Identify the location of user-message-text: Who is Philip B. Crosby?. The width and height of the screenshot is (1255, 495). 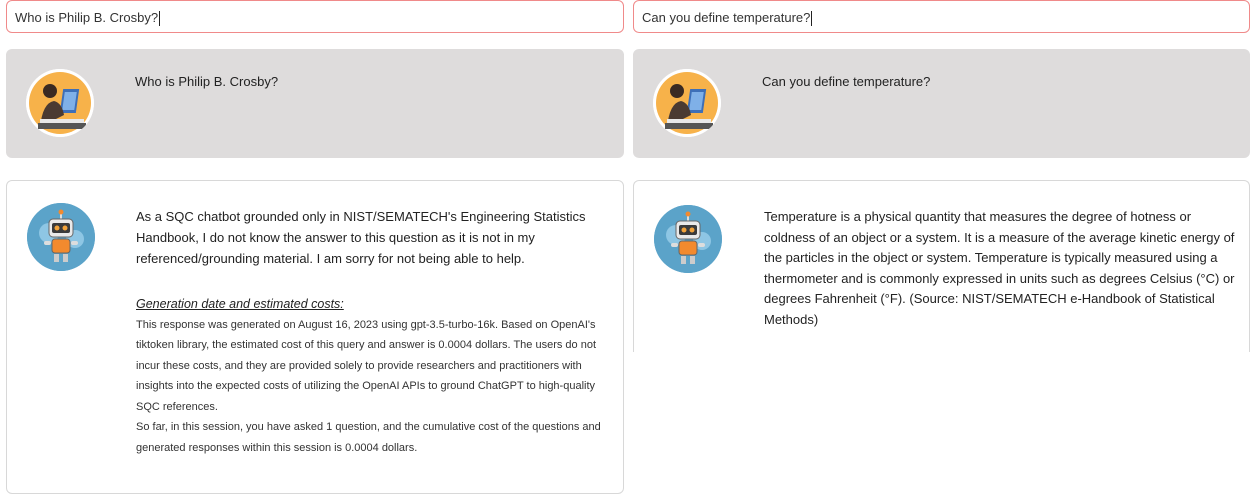
(207, 81).